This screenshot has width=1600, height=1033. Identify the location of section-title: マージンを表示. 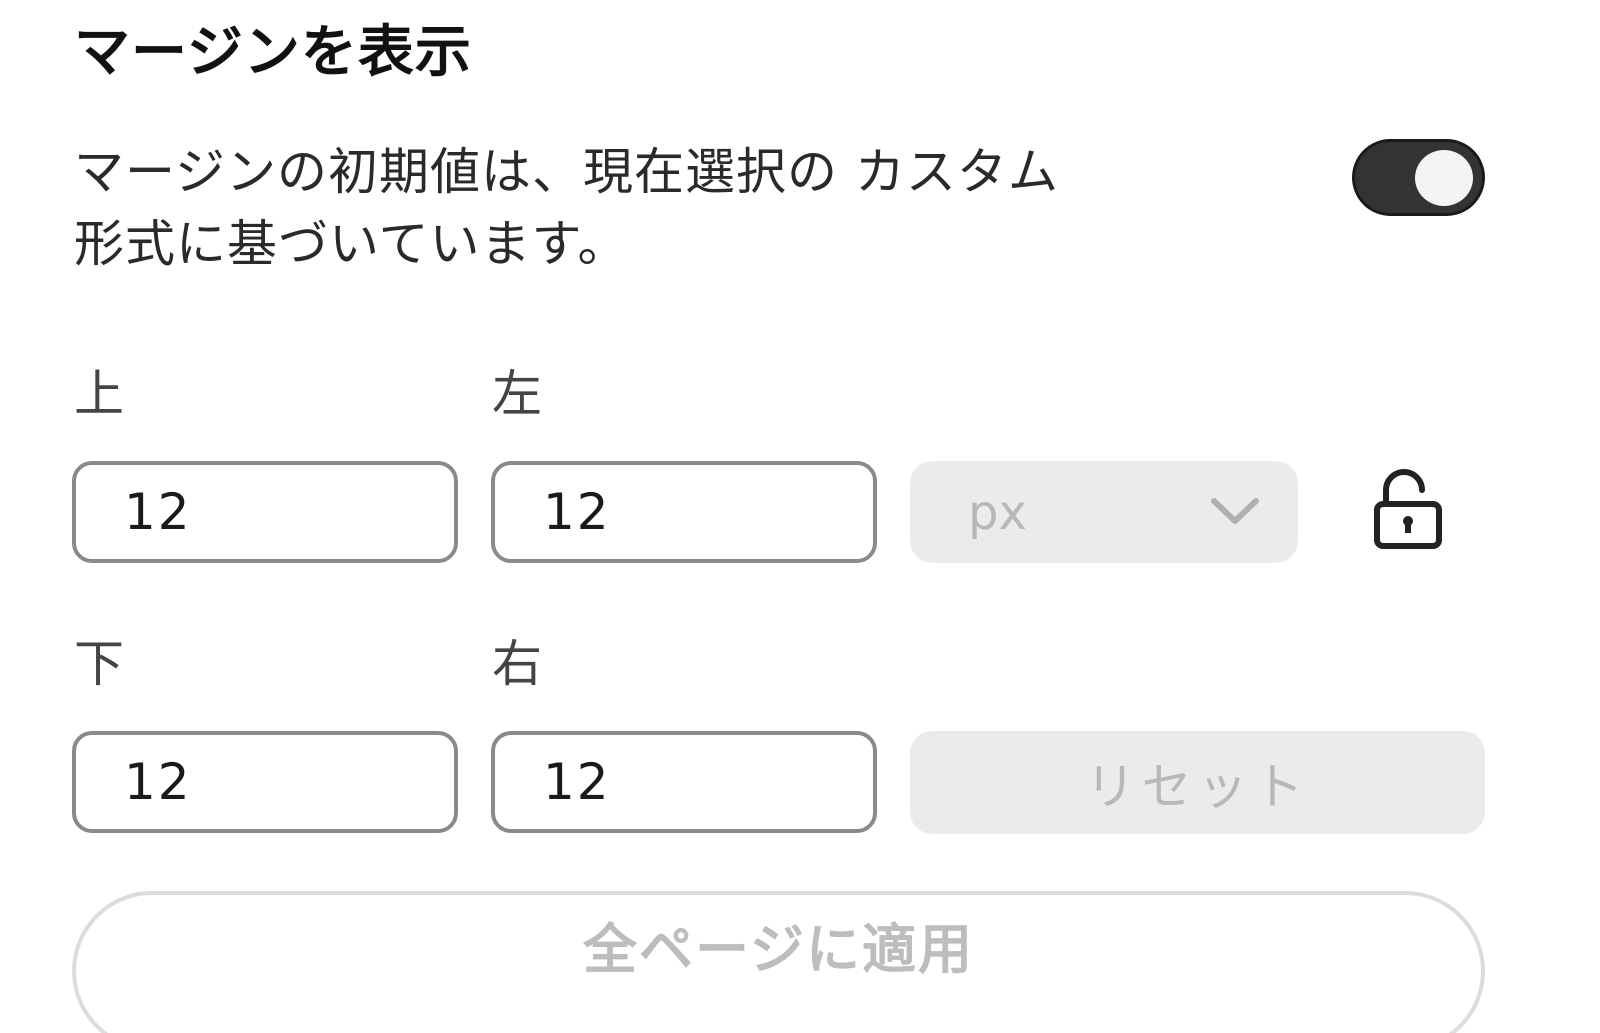
(273, 52).